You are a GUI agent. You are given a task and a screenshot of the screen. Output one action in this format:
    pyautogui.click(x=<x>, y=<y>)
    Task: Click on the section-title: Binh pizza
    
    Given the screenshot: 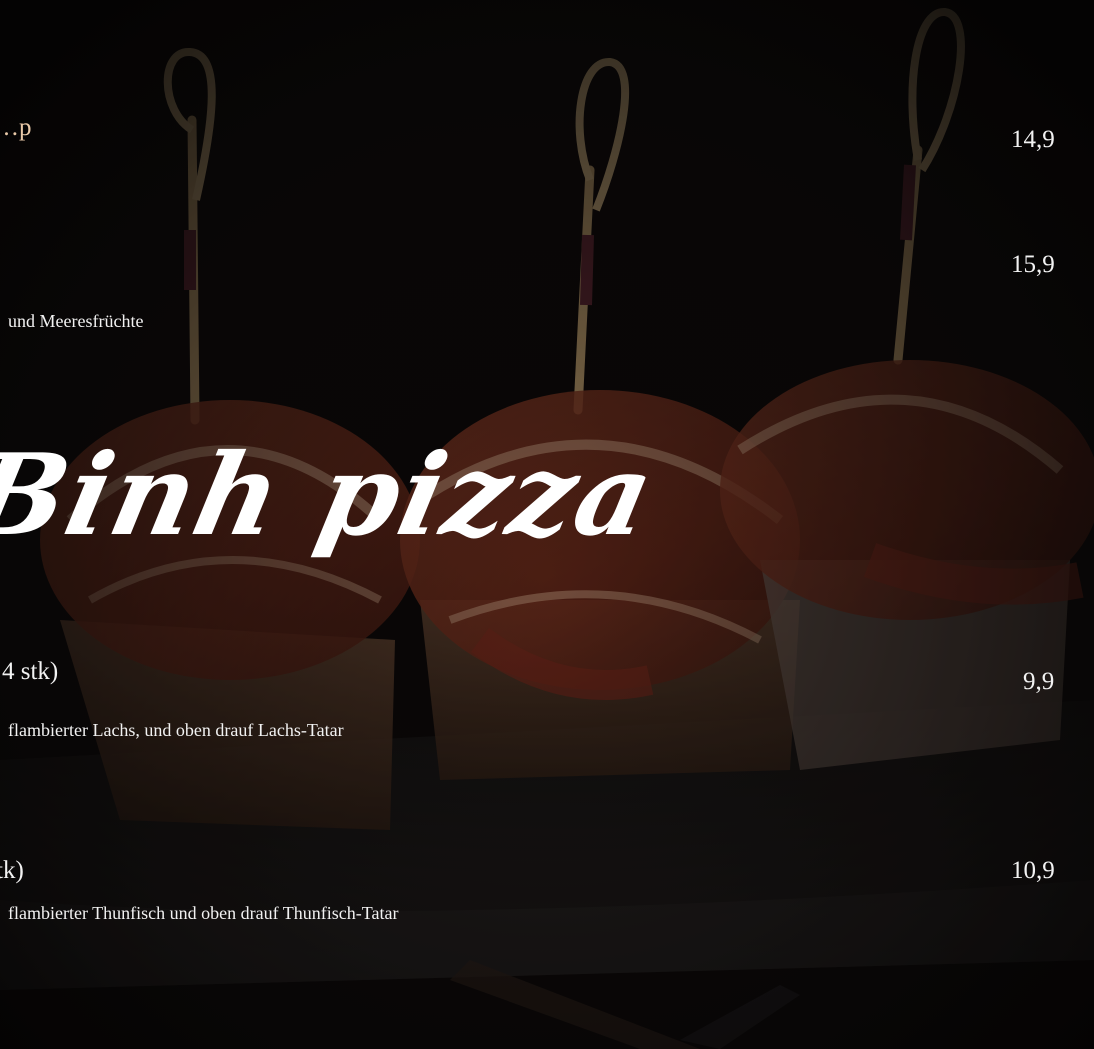 What is the action you would take?
    pyautogui.click(x=333, y=495)
    